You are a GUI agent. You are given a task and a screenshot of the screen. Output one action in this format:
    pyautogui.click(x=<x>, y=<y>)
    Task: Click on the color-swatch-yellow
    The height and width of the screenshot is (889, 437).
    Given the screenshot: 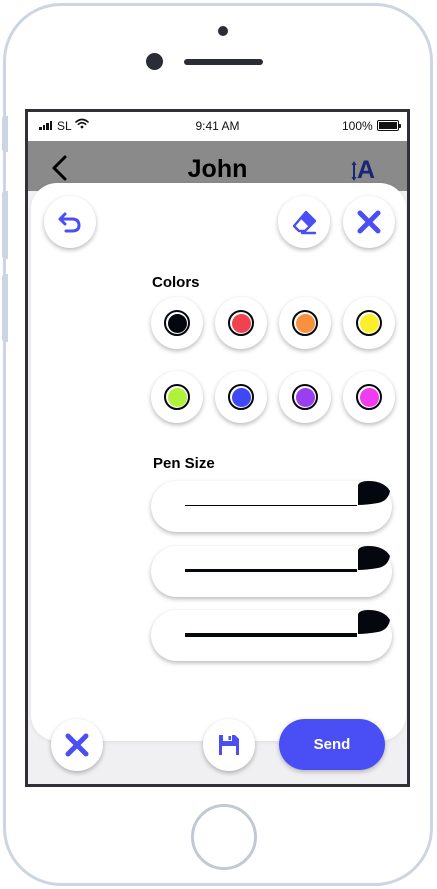 What is the action you would take?
    pyautogui.click(x=369, y=323)
    